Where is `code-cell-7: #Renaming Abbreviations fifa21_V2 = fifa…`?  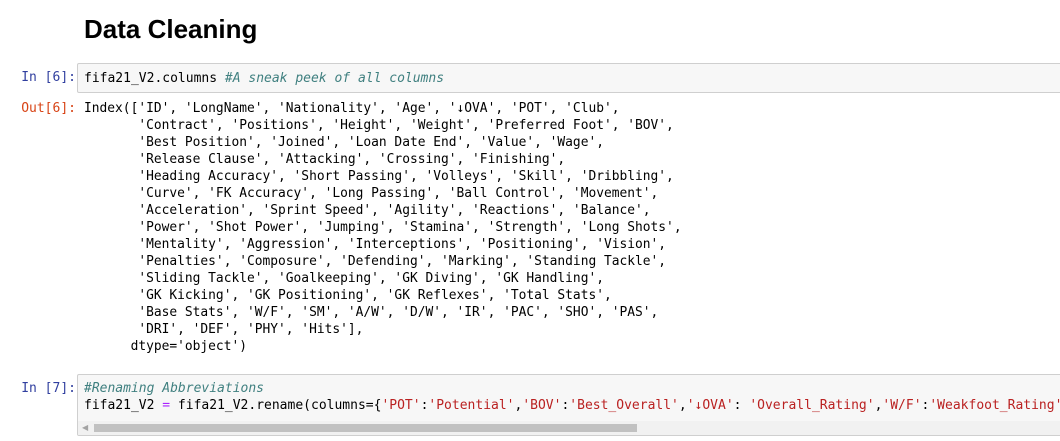
code-cell-7: #Renaming Abbreviations fifa21_V2 = fifa… is located at coordinates (568, 405).